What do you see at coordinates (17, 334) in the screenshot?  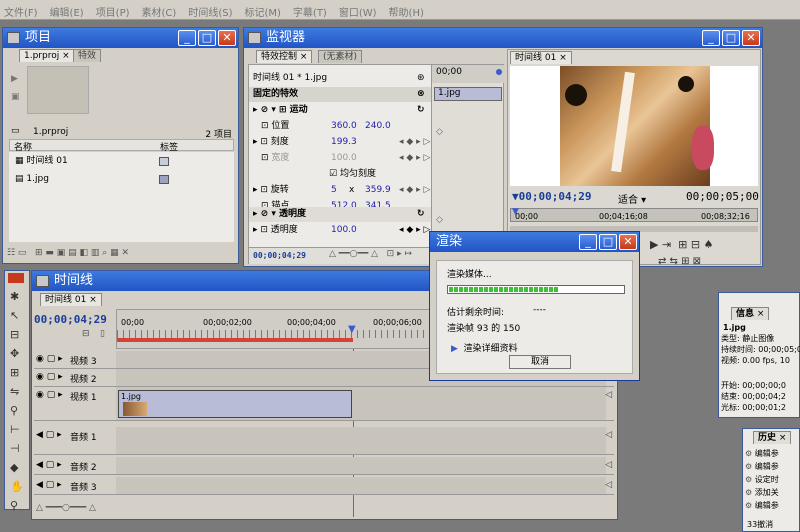 I see `tool-icon: ⊟` at bounding box center [17, 334].